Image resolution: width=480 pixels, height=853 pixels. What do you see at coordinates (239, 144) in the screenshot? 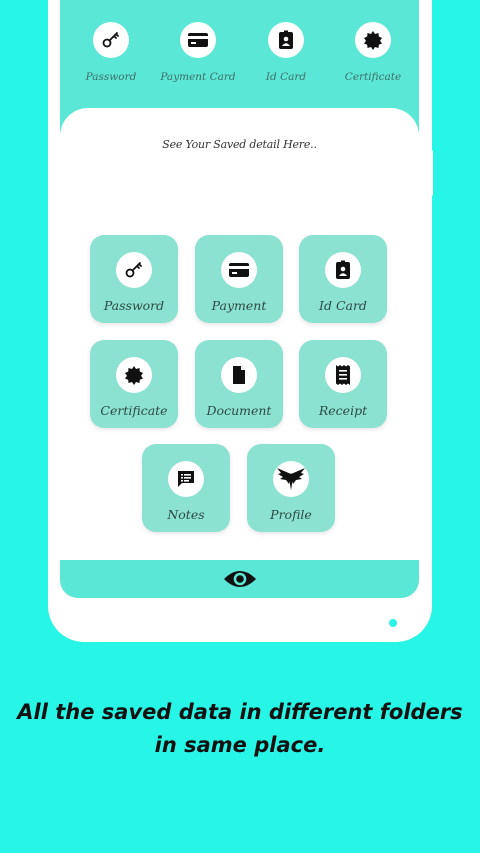
I see `page-subtitle: See Your Saved detail Here..` at bounding box center [239, 144].